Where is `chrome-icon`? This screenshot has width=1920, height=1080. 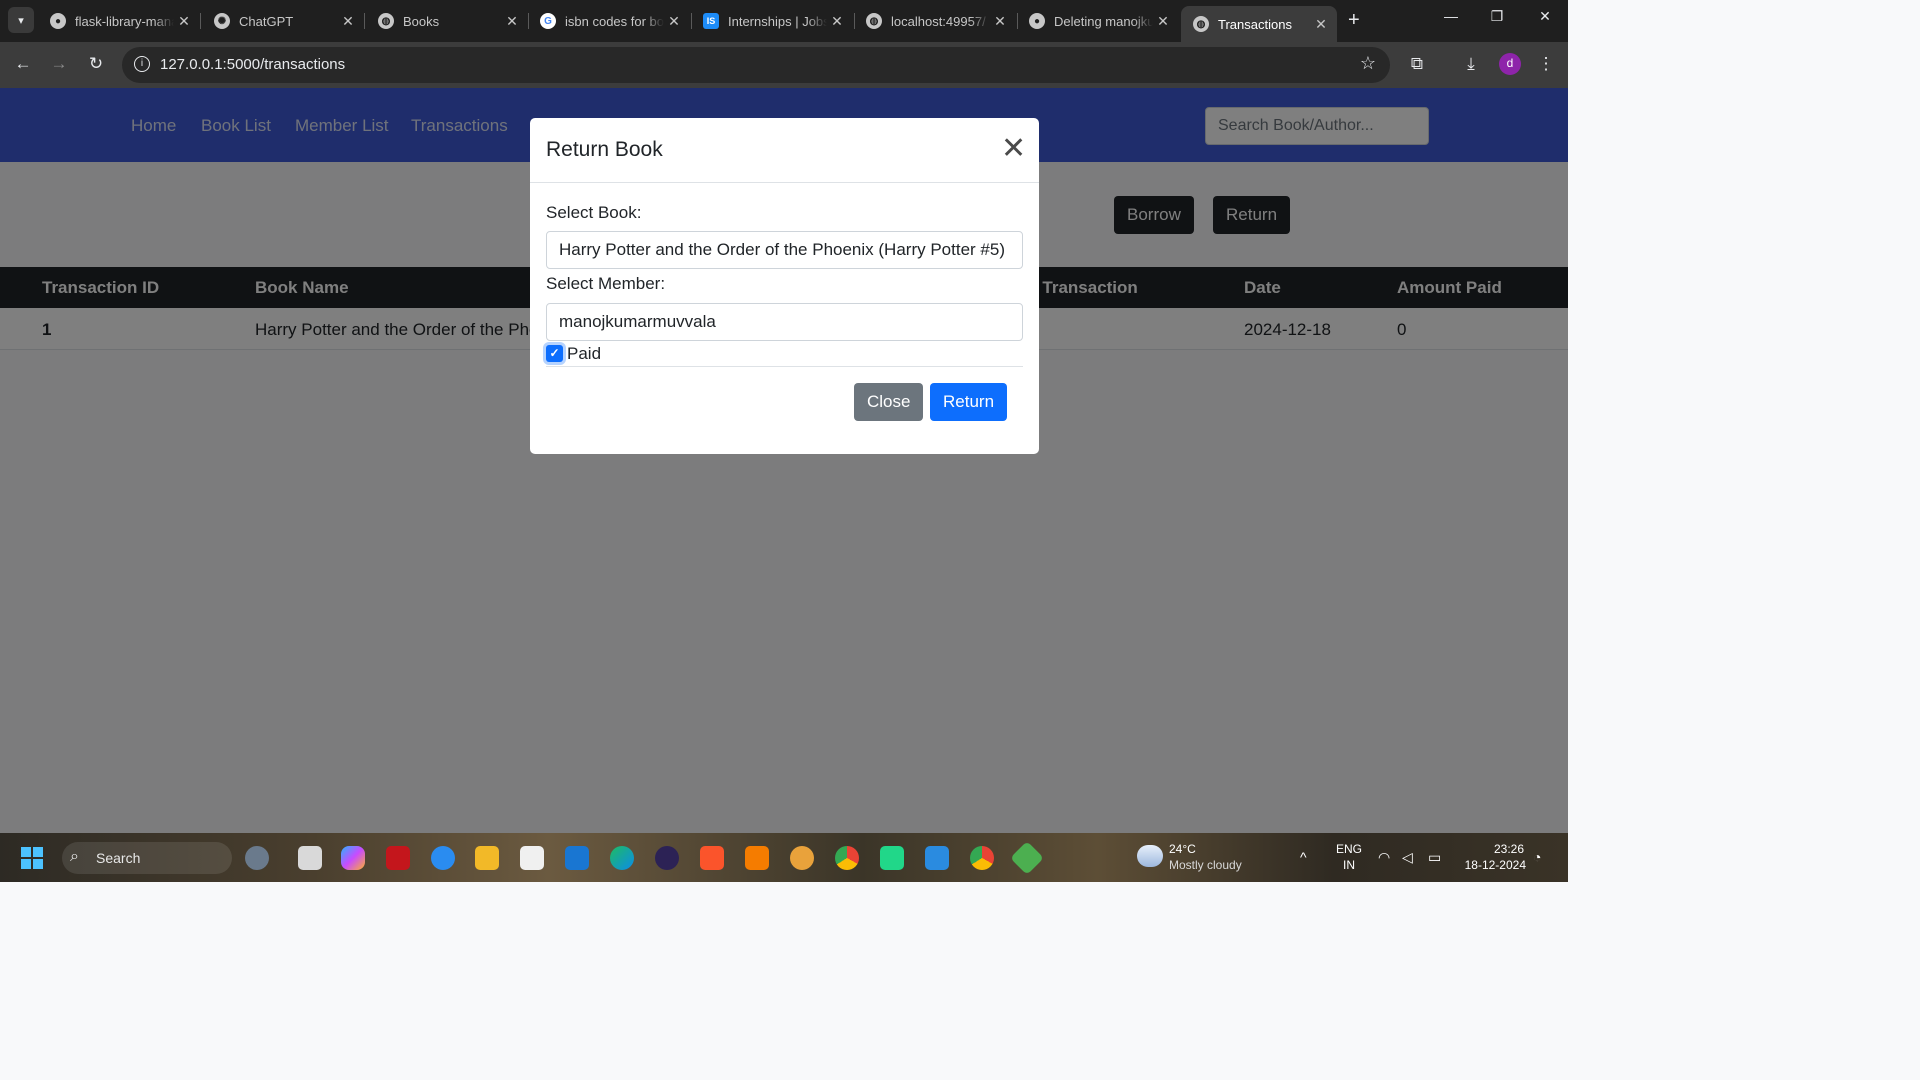
chrome-icon is located at coordinates (847, 858).